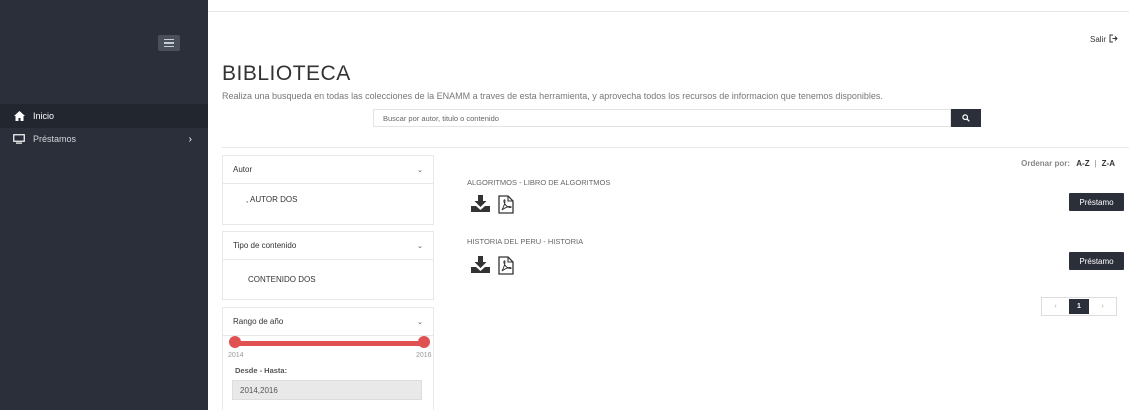 The height and width of the screenshot is (410, 1129). Describe the element at coordinates (1082, 163) in the screenshot. I see `sort-az-link: A-Z` at that location.